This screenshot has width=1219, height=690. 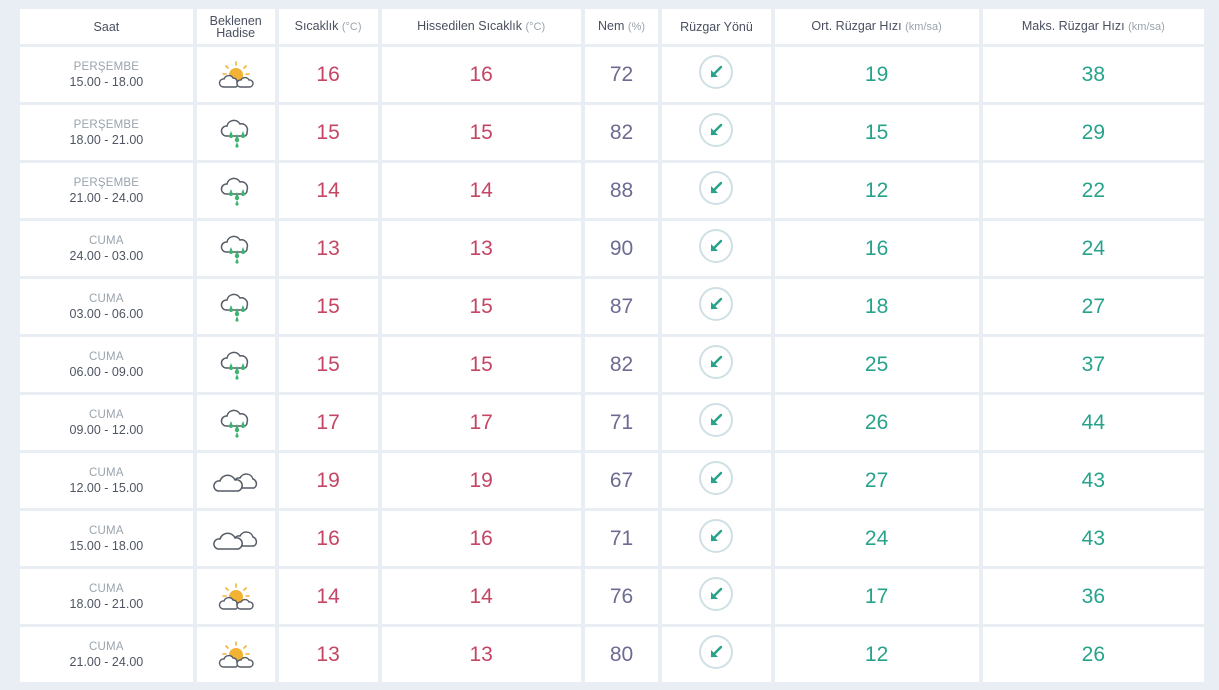 I want to click on temperature-cell: 17, so click(x=328, y=422).